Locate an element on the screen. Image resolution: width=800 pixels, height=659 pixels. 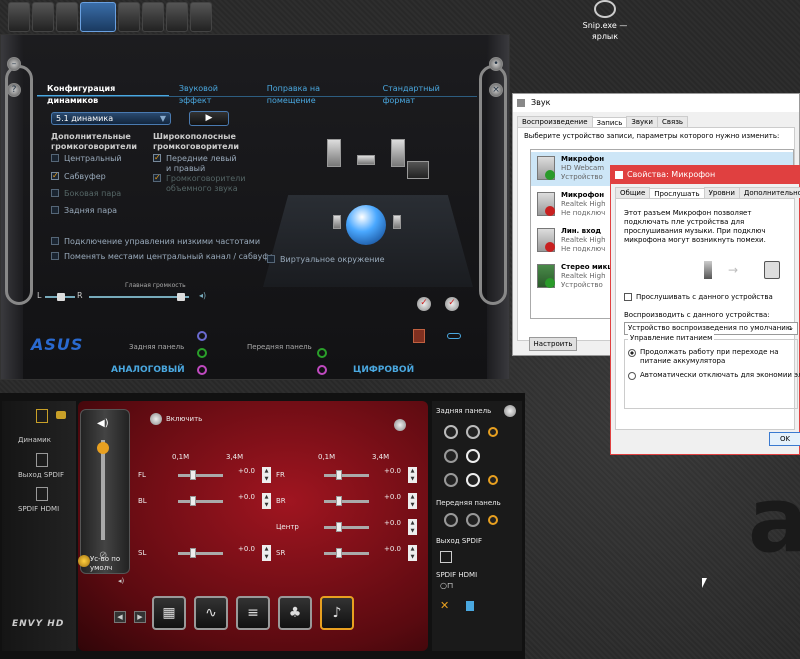
check-side-pair: Боковая пара is located at coordinates (86, 194).